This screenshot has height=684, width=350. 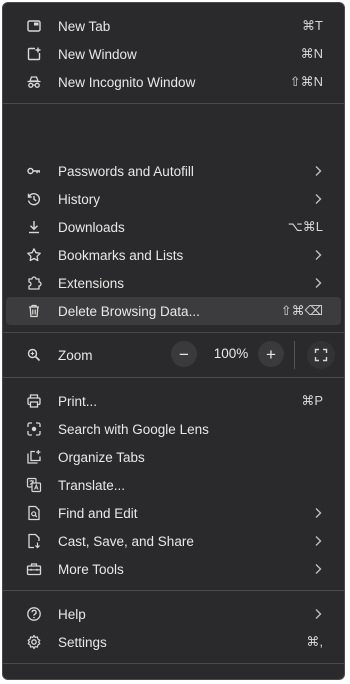 What do you see at coordinates (34, 171) in the screenshot?
I see `key-icon` at bounding box center [34, 171].